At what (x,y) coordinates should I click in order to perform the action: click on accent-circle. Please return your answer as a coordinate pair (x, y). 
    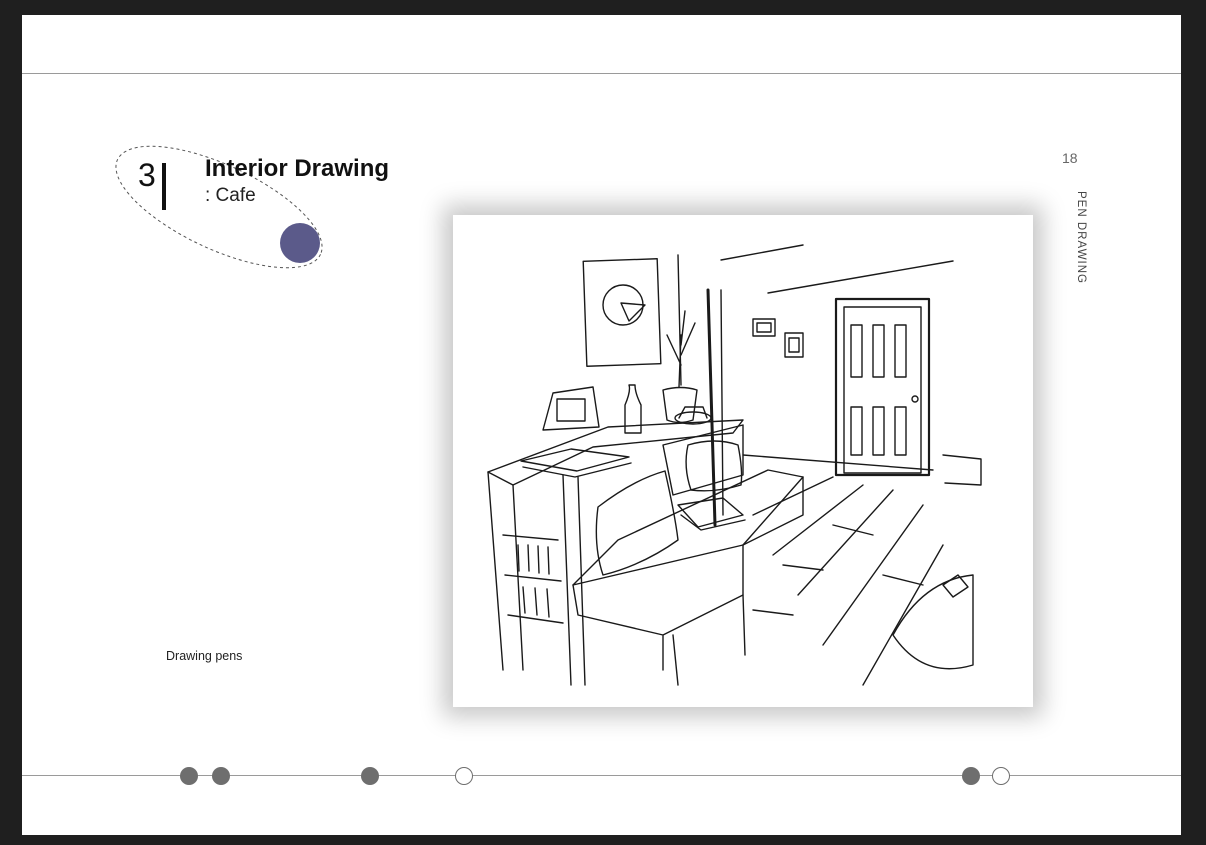
    Looking at the image, I should click on (300, 243).